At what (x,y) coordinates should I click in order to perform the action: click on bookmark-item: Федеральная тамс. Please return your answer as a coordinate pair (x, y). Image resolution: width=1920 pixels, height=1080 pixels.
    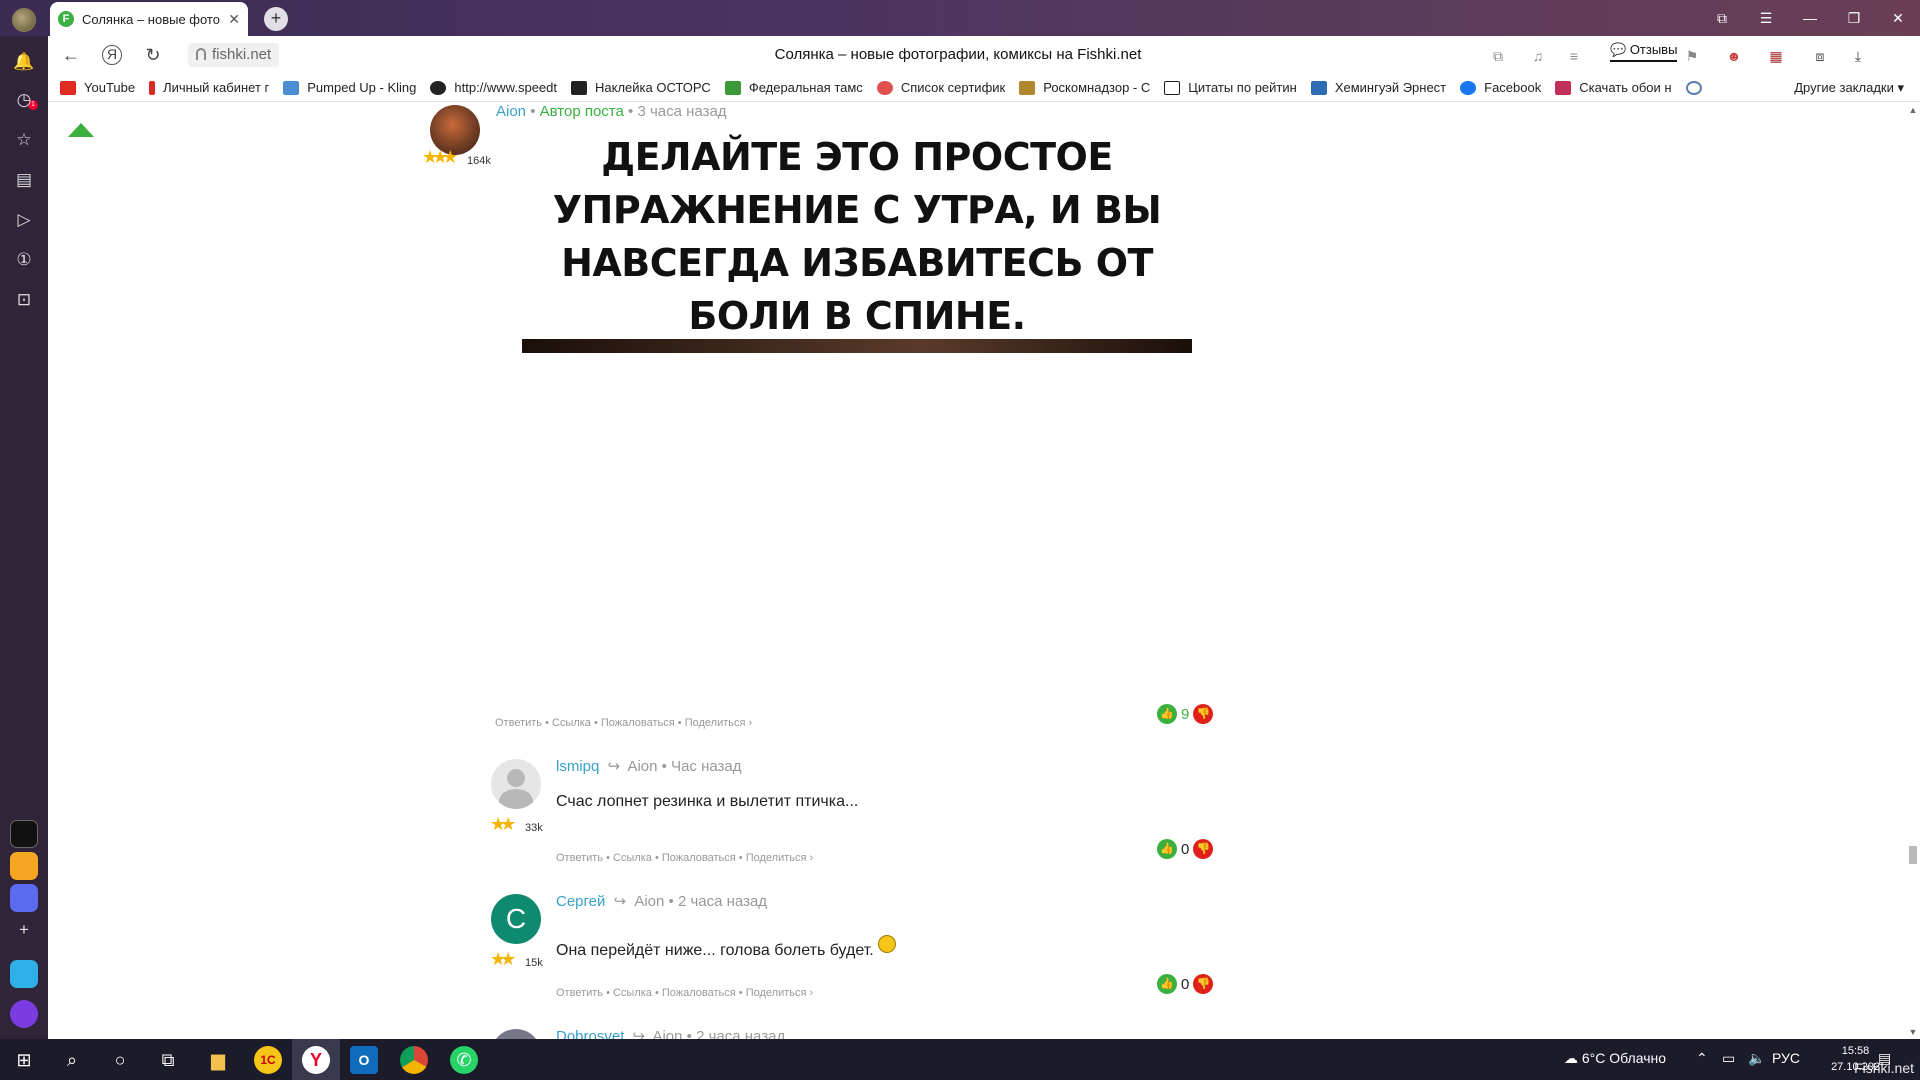
    Looking at the image, I should click on (793, 87).